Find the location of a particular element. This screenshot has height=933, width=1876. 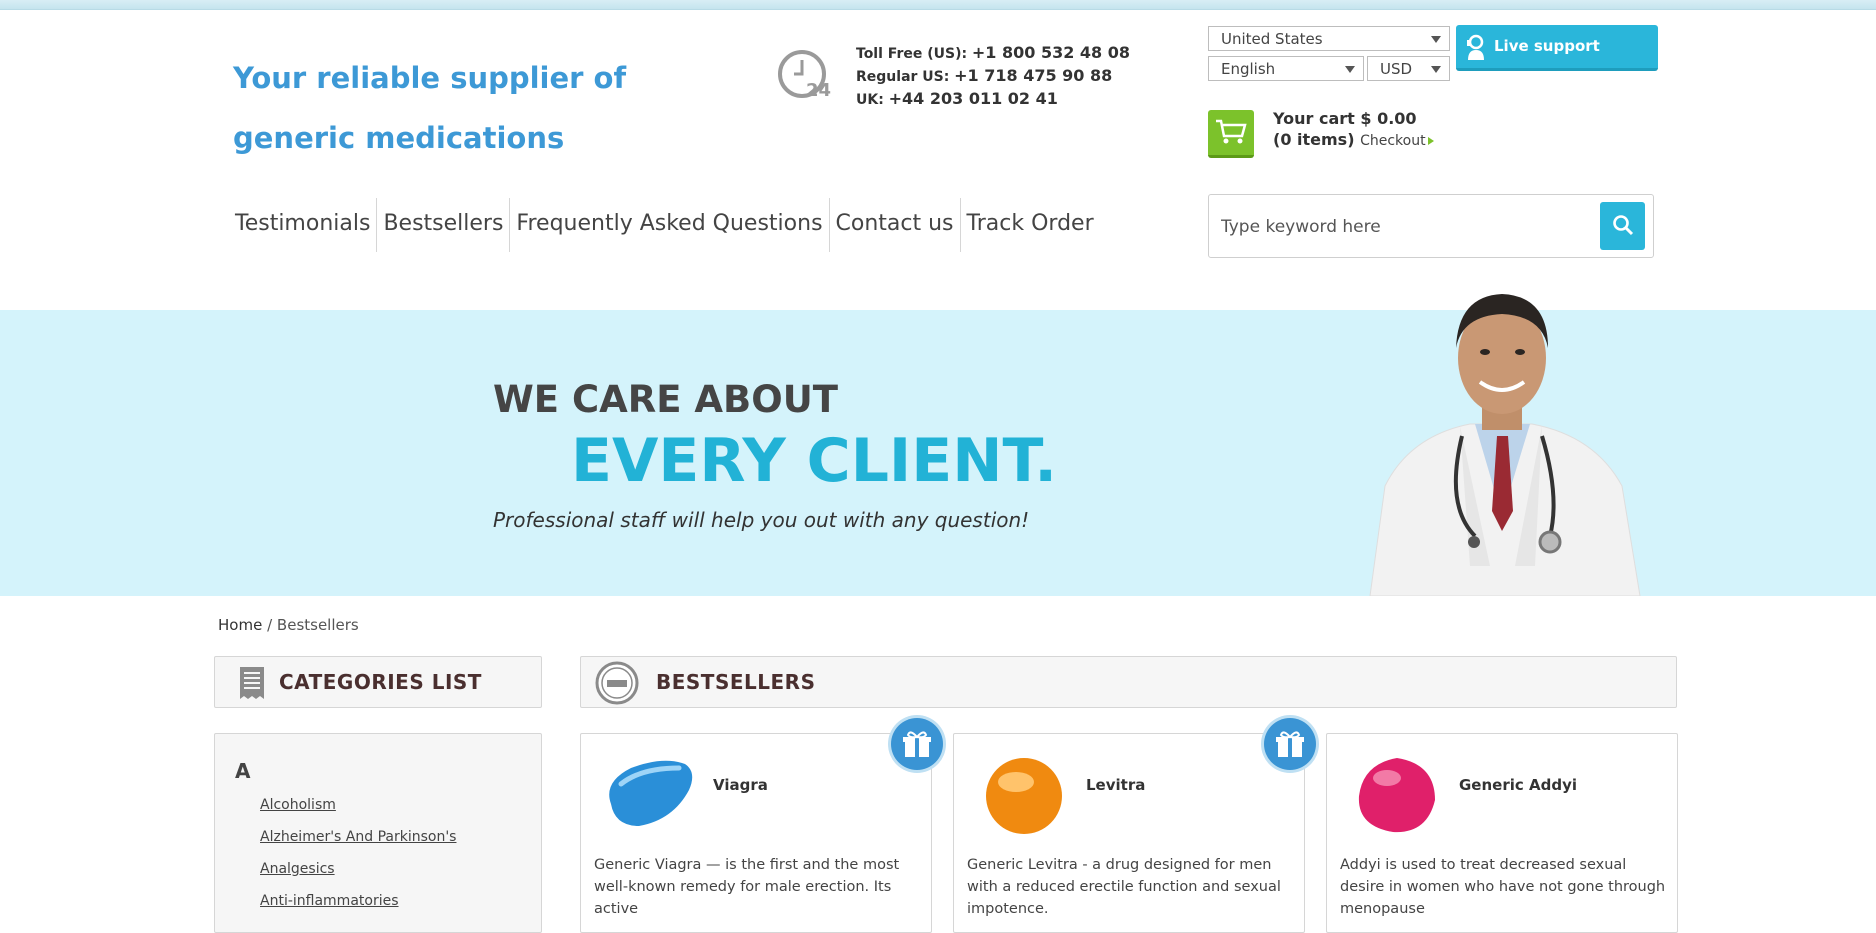

nav-bestsellers: Bestsellers is located at coordinates (444, 225).